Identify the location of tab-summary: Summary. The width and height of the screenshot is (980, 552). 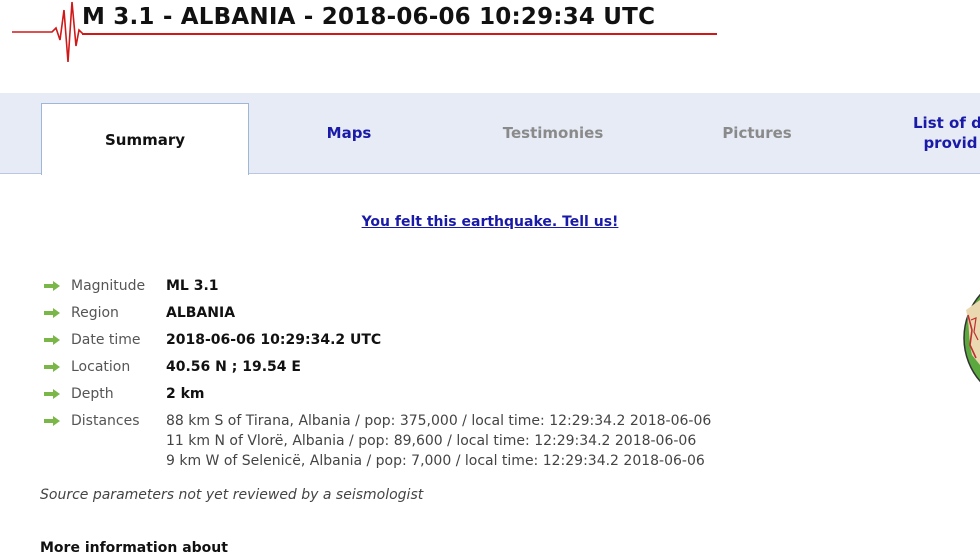
(145, 139).